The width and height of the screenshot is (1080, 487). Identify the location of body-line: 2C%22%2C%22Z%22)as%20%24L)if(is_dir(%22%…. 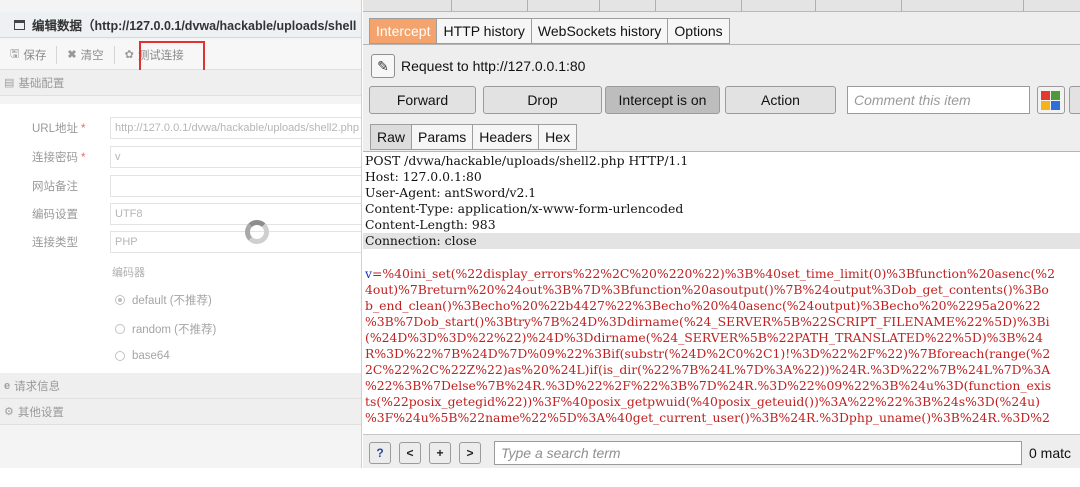
(708, 369).